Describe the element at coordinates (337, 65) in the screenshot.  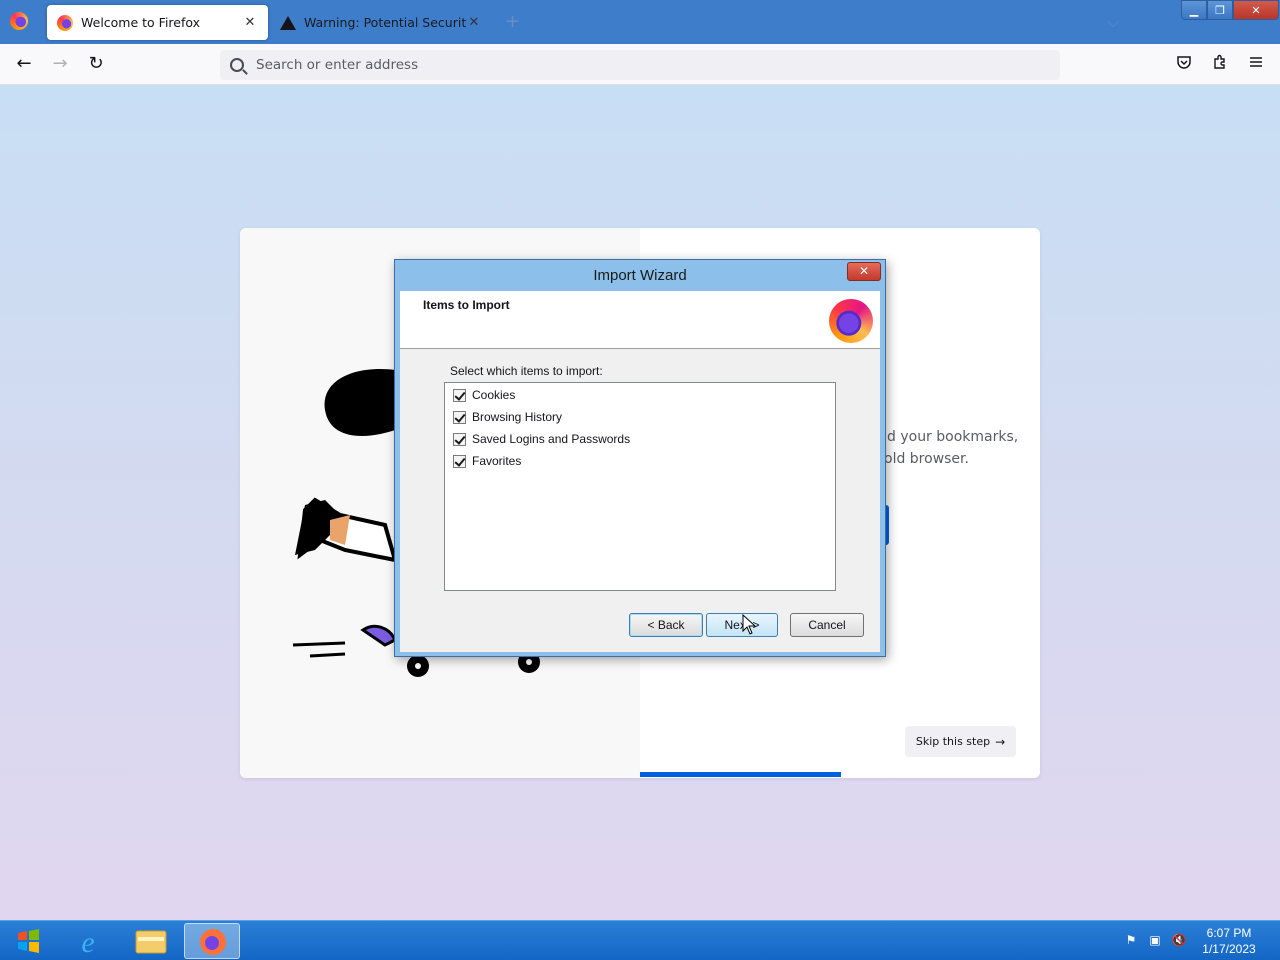
I see `address-placeholder: Search or enter address` at that location.